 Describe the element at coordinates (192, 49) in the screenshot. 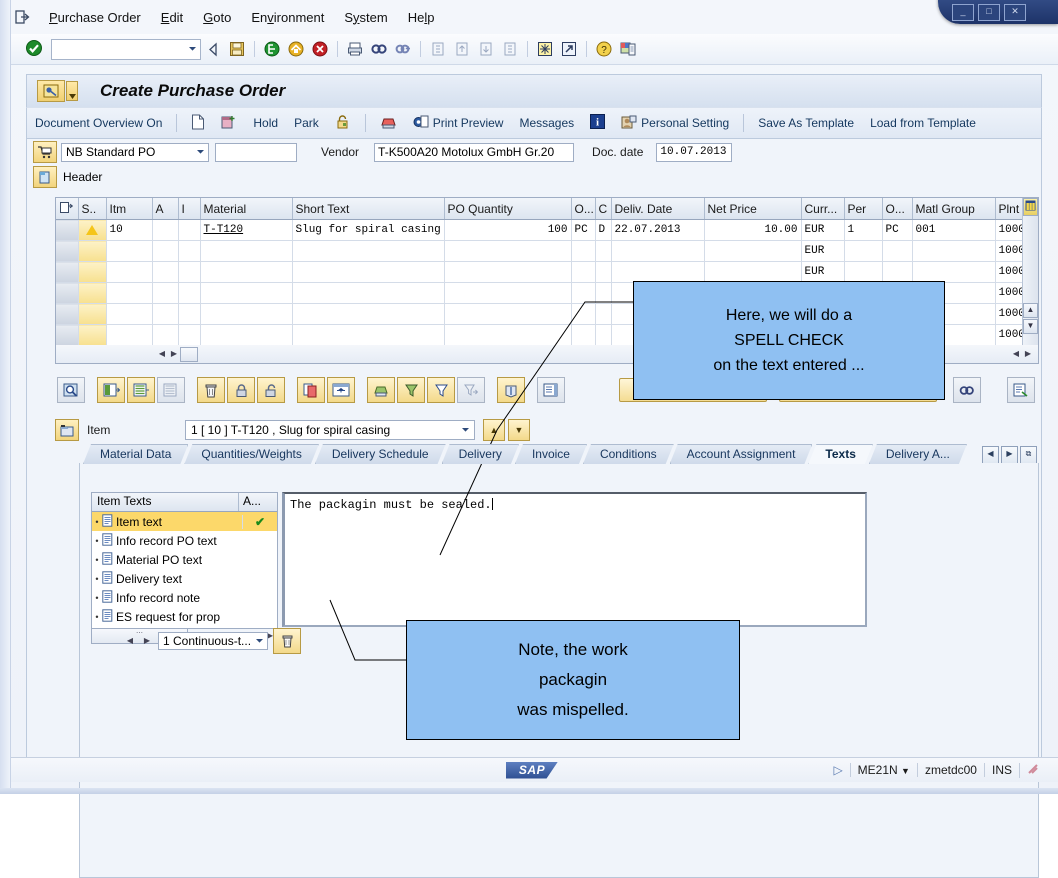

I see `chevron-down-icon` at that location.